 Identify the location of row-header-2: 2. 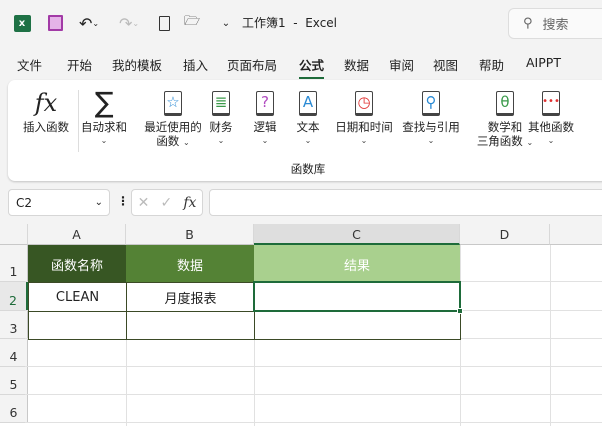
(14, 296).